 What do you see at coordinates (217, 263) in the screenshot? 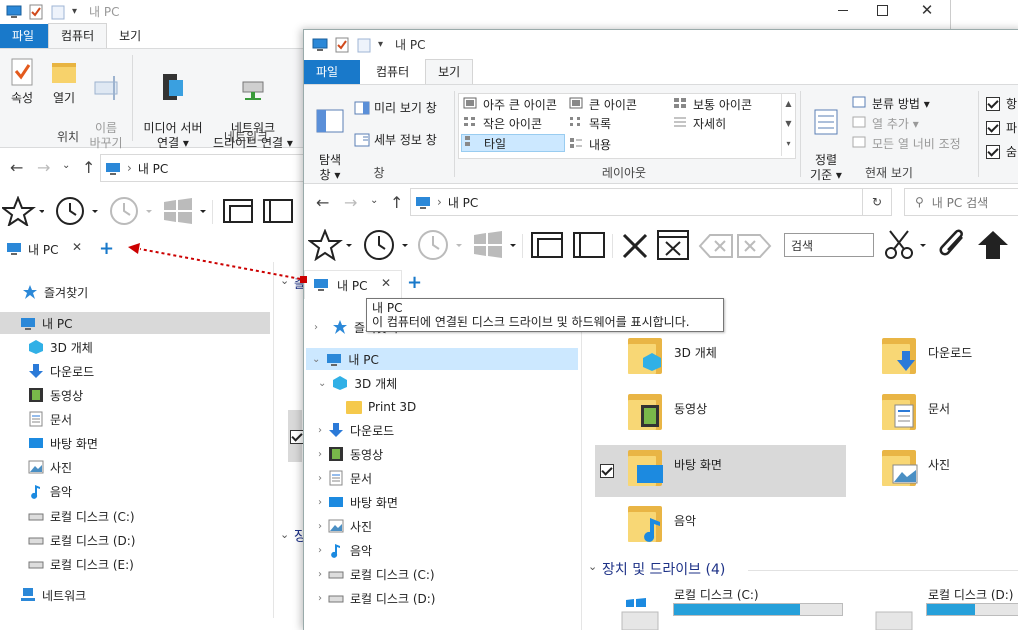
I see `drag-arrow` at bounding box center [217, 263].